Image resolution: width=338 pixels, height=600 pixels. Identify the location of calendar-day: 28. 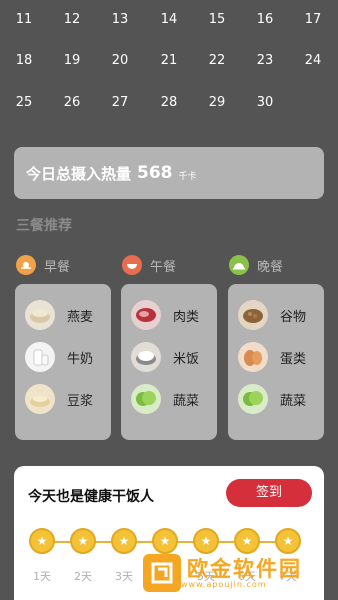
(169, 102).